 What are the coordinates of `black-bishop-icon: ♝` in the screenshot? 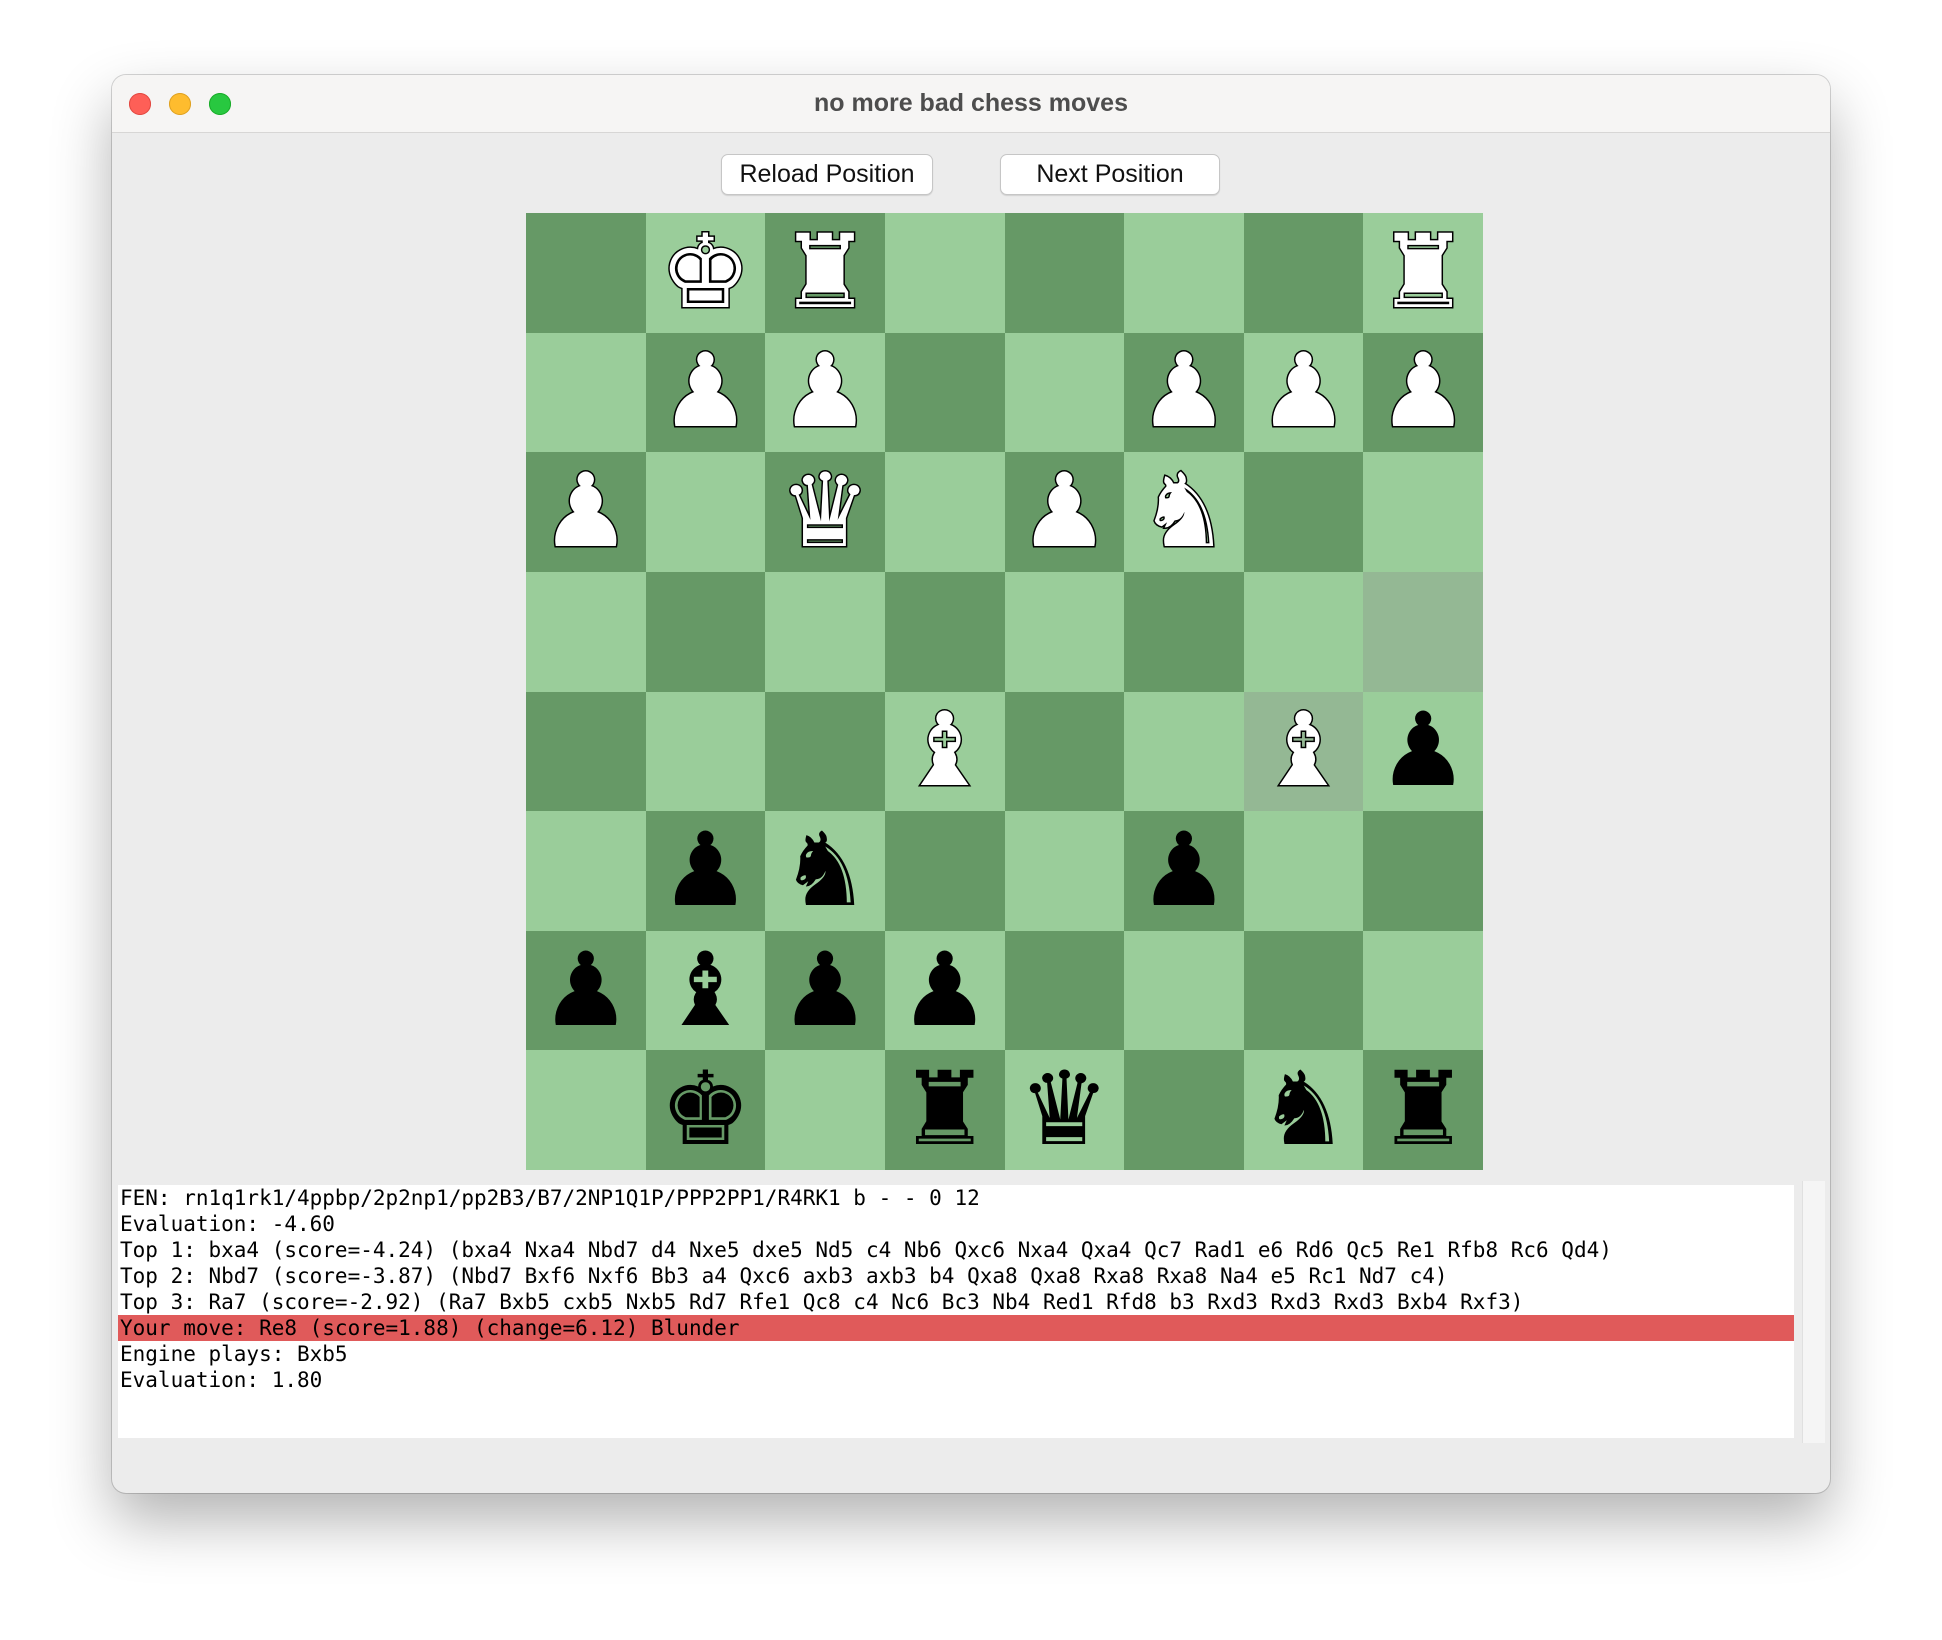 It's located at (705, 990).